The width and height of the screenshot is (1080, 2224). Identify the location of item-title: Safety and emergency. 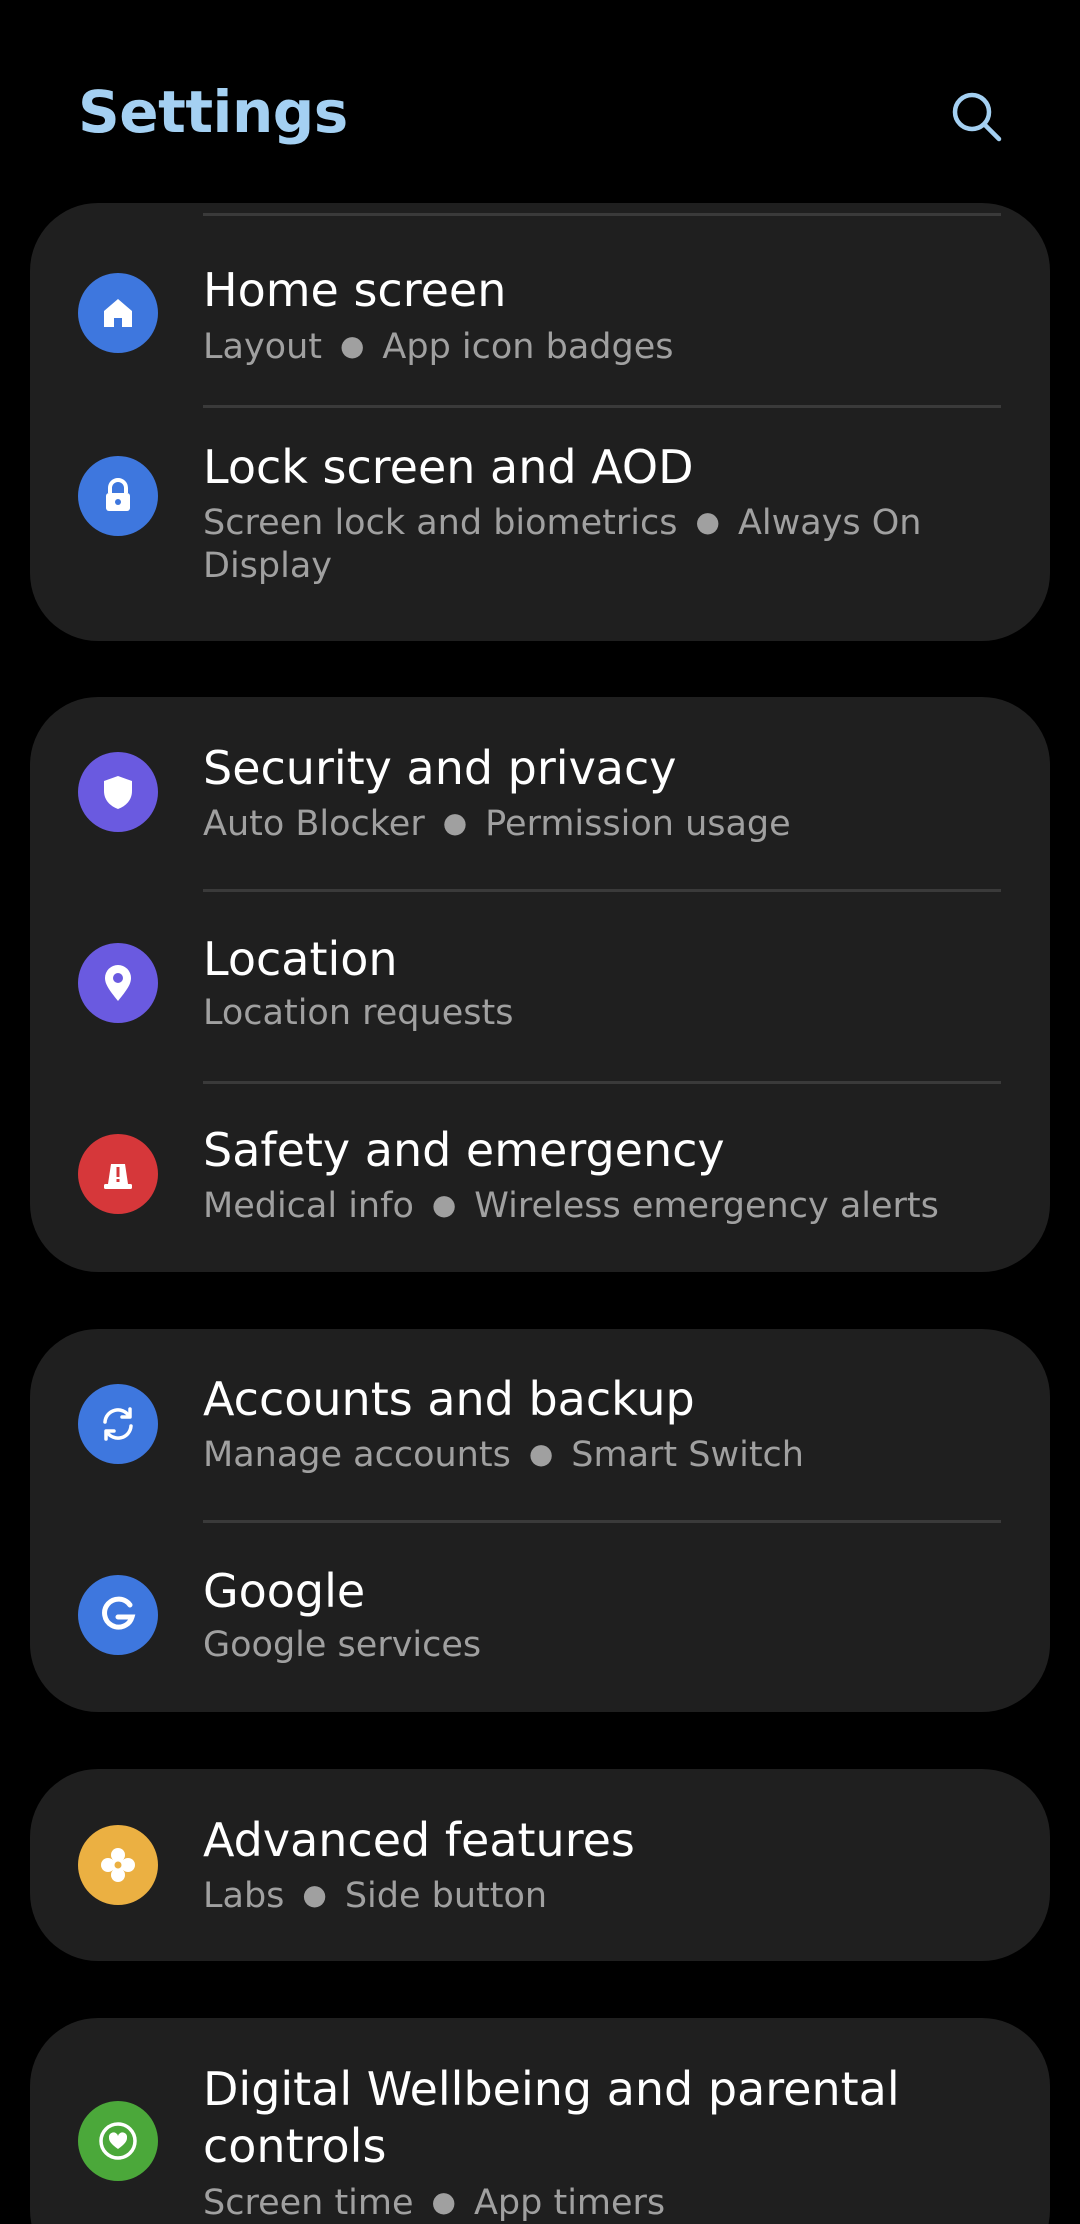
(464, 1150).